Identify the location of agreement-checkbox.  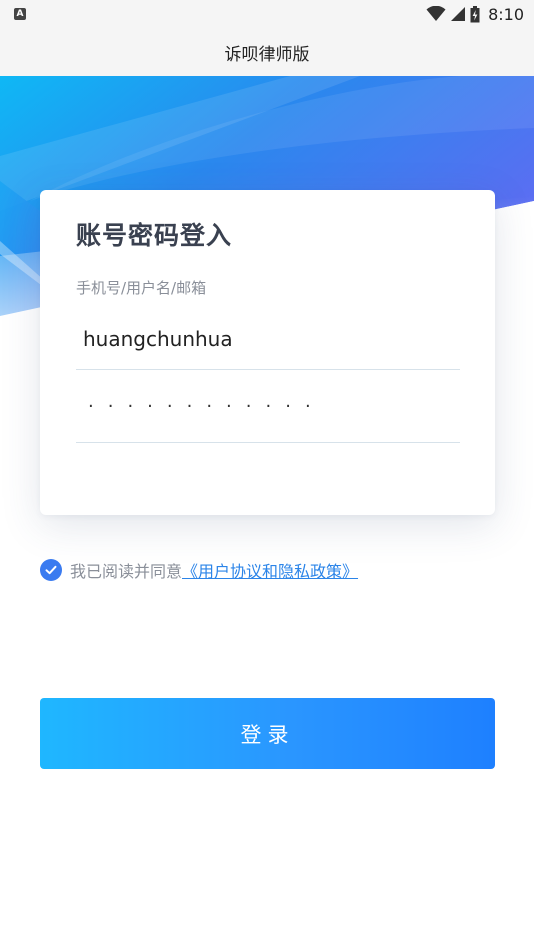
(51, 570).